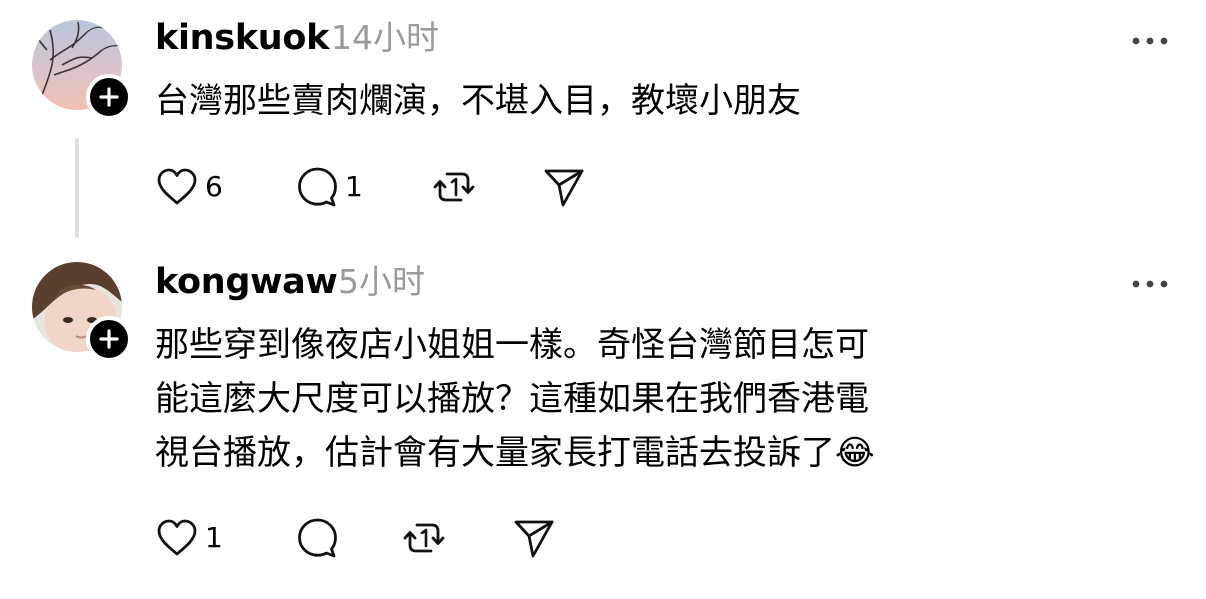 The image size is (1206, 599). I want to click on post-text: 台灣那些賣肉爛演，不堪入目，教壞小朋友, so click(478, 101).